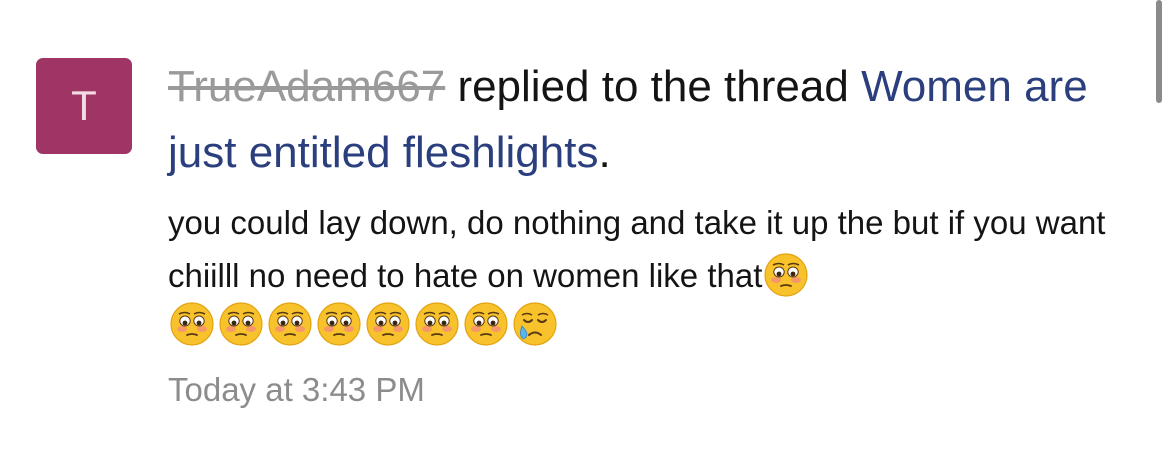 This screenshot has height=457, width=1170. What do you see at coordinates (604, 152) in the screenshot?
I see `trailing-punct: .` at bounding box center [604, 152].